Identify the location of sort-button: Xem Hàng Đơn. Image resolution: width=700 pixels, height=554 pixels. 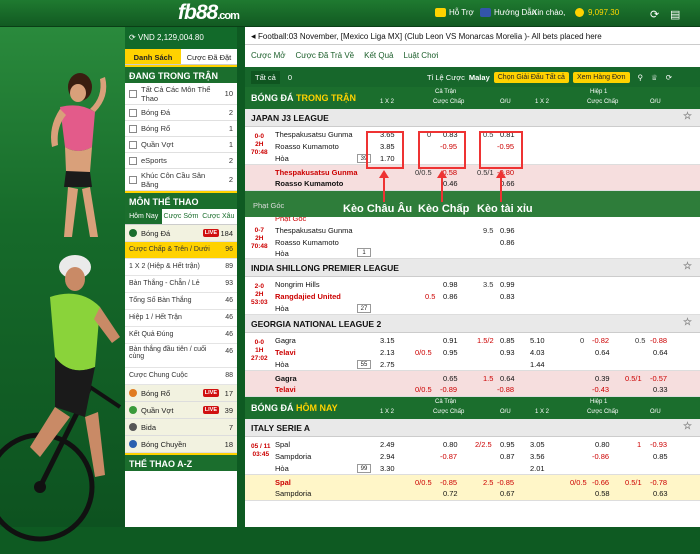
(601, 77).